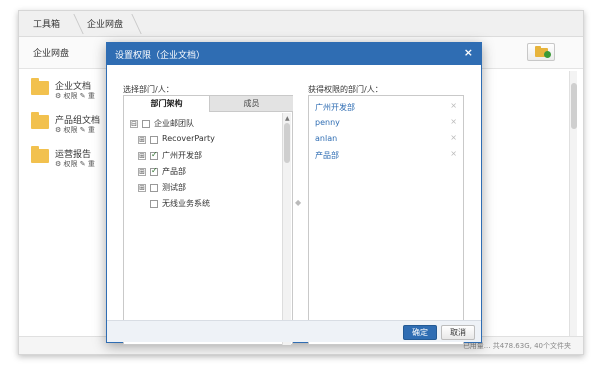 This screenshot has width=600, height=385. I want to click on cancel-button: 取消, so click(458, 332).